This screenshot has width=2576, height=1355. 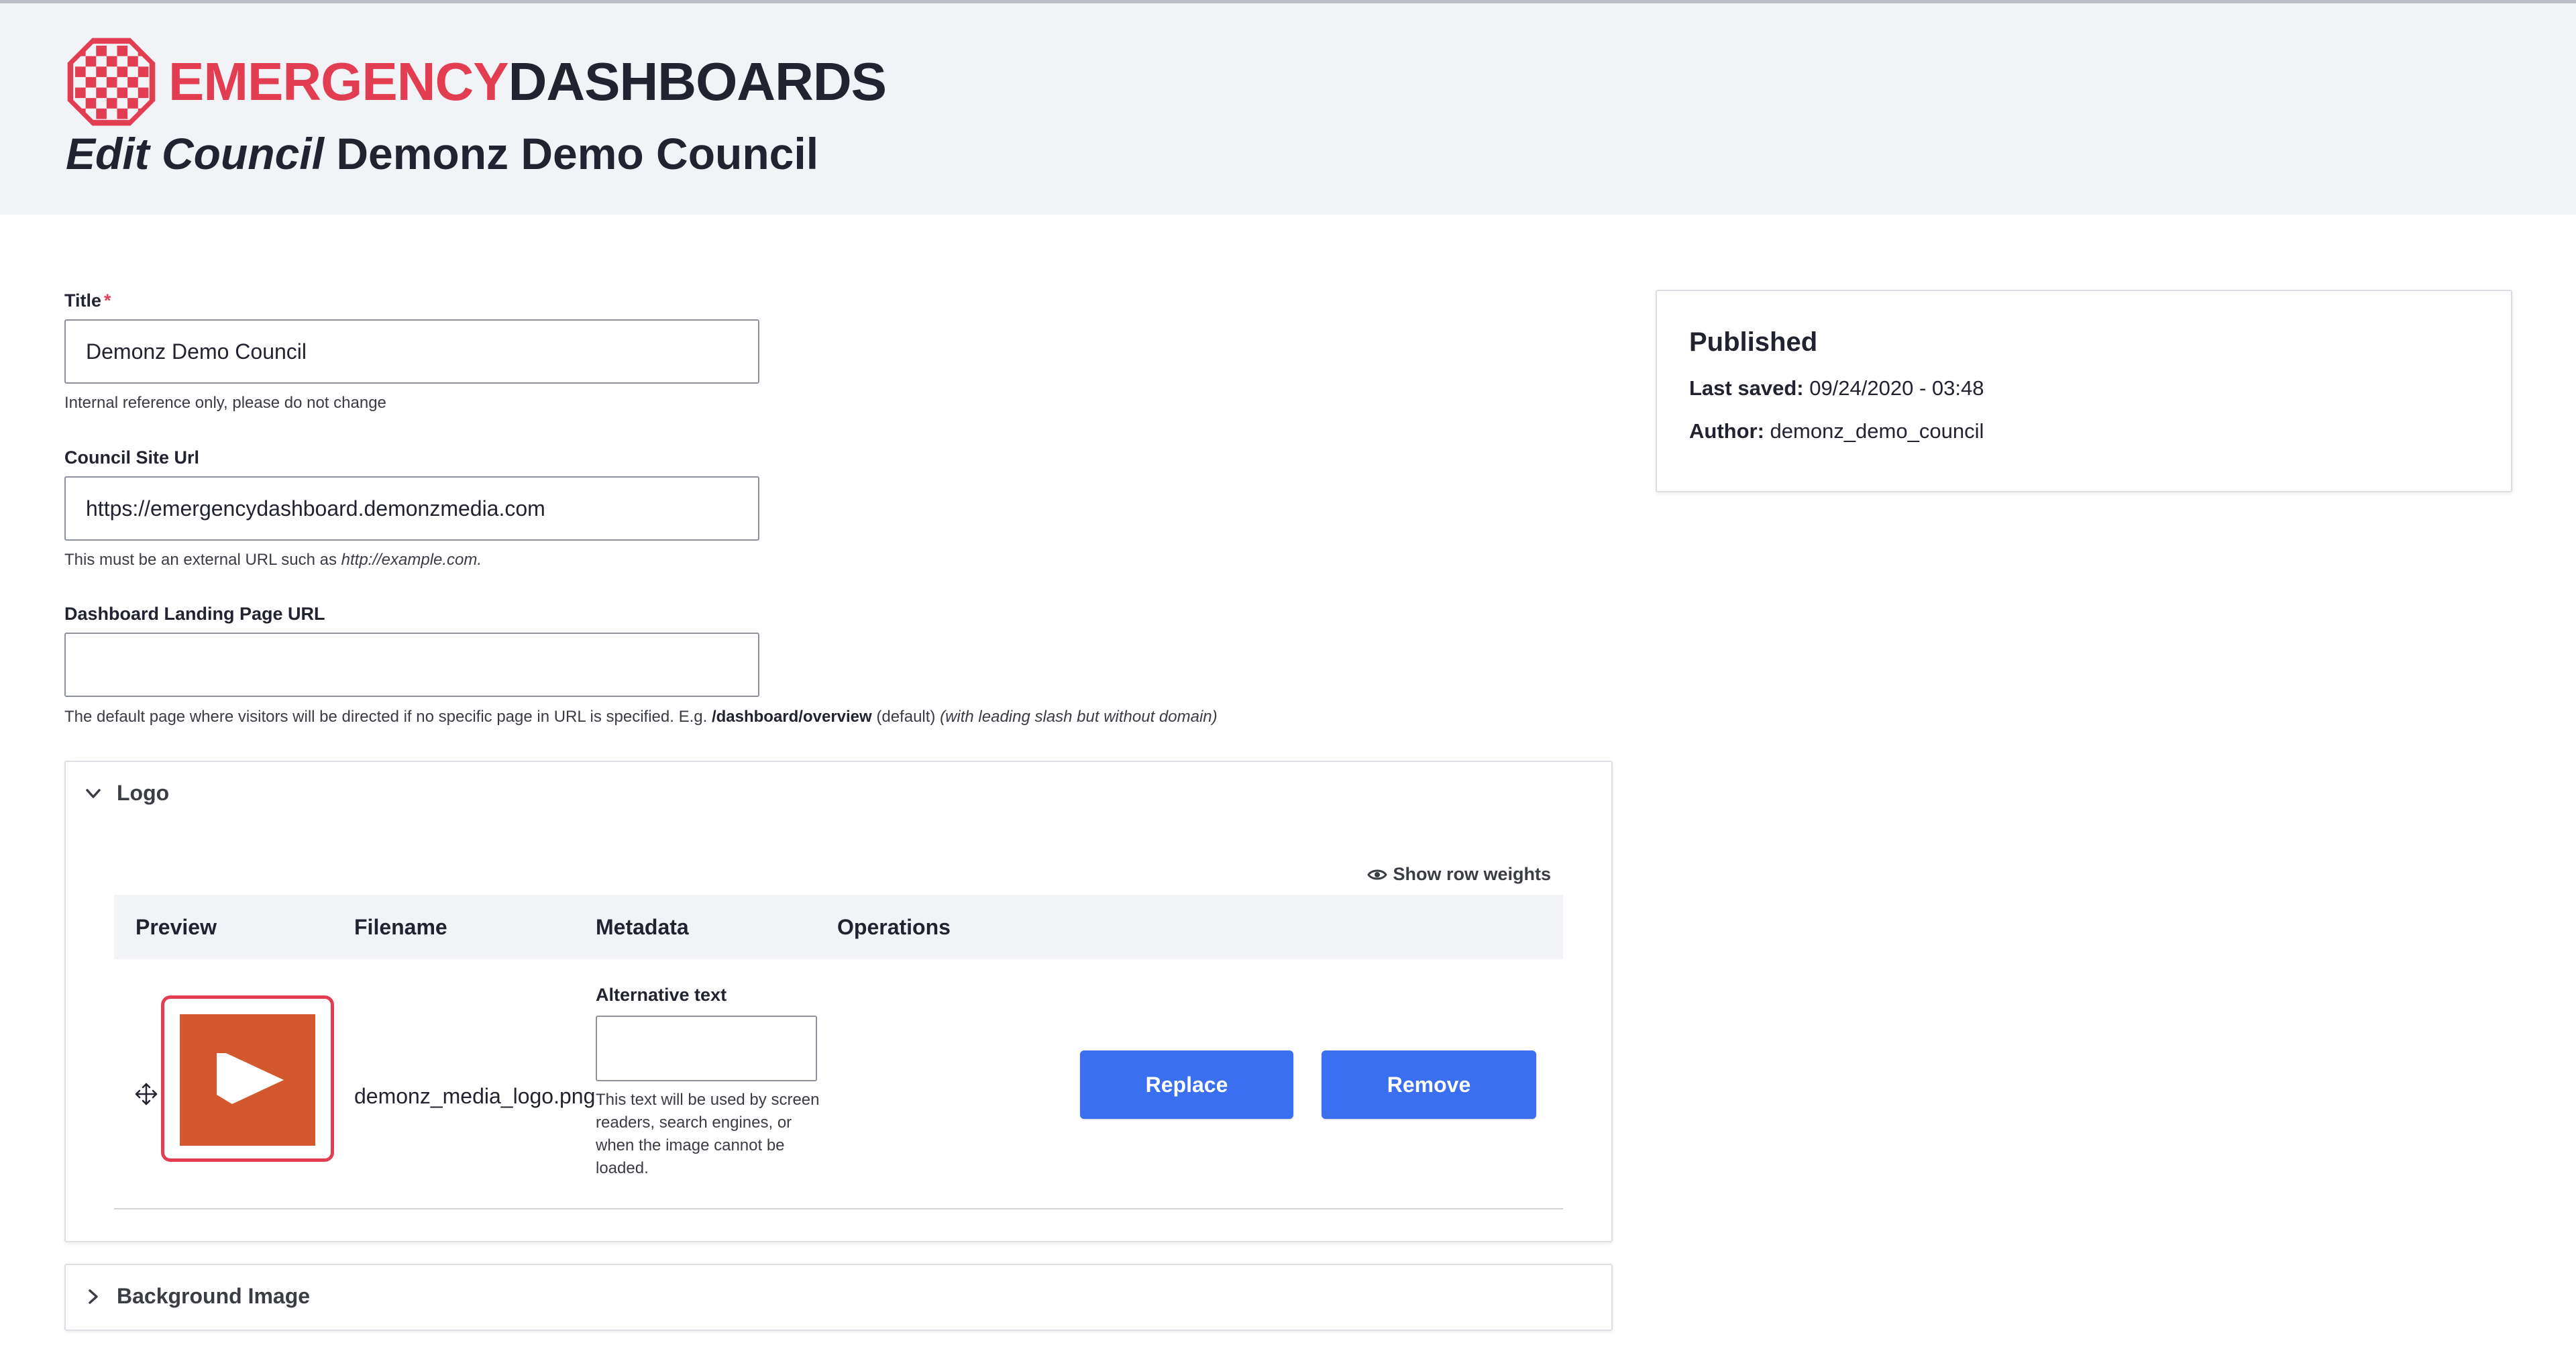 I want to click on show-row-weights-label: Show row weights, so click(x=1472, y=874).